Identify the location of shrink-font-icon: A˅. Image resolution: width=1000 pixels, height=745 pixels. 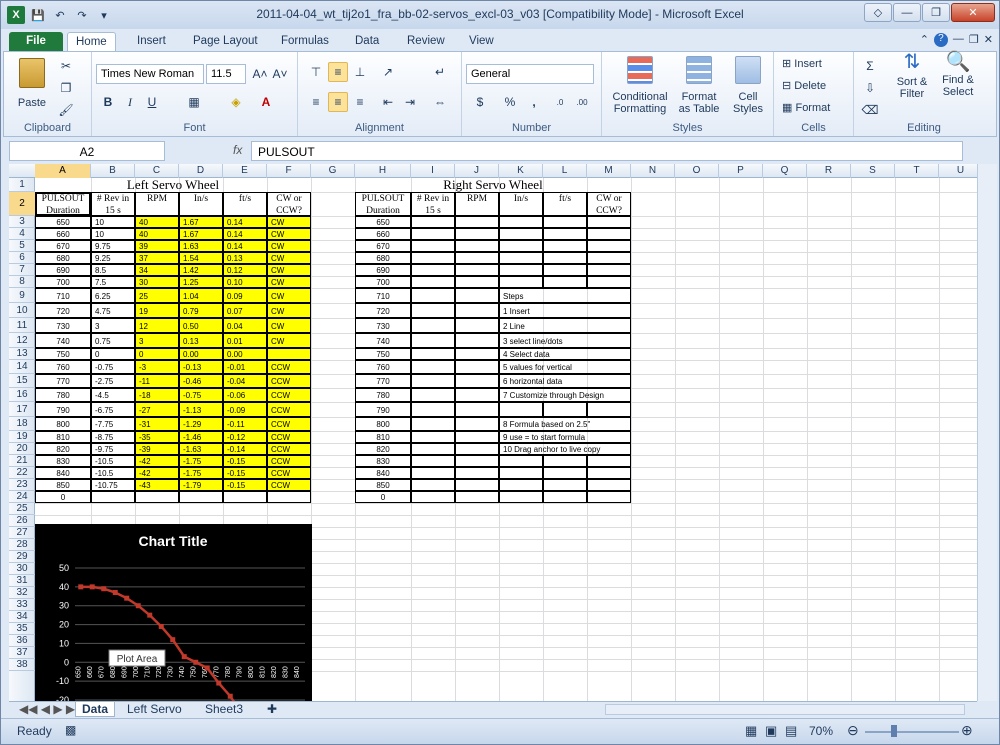
(280, 74).